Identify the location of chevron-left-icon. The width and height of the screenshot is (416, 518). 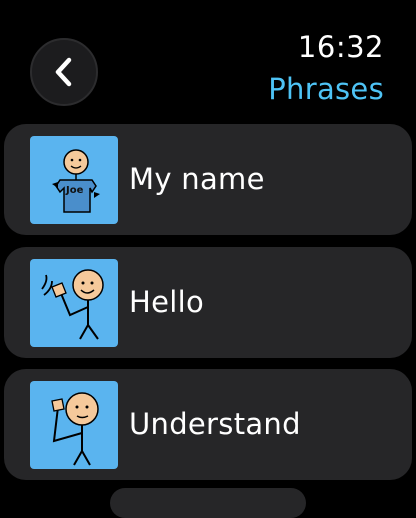
(63, 72).